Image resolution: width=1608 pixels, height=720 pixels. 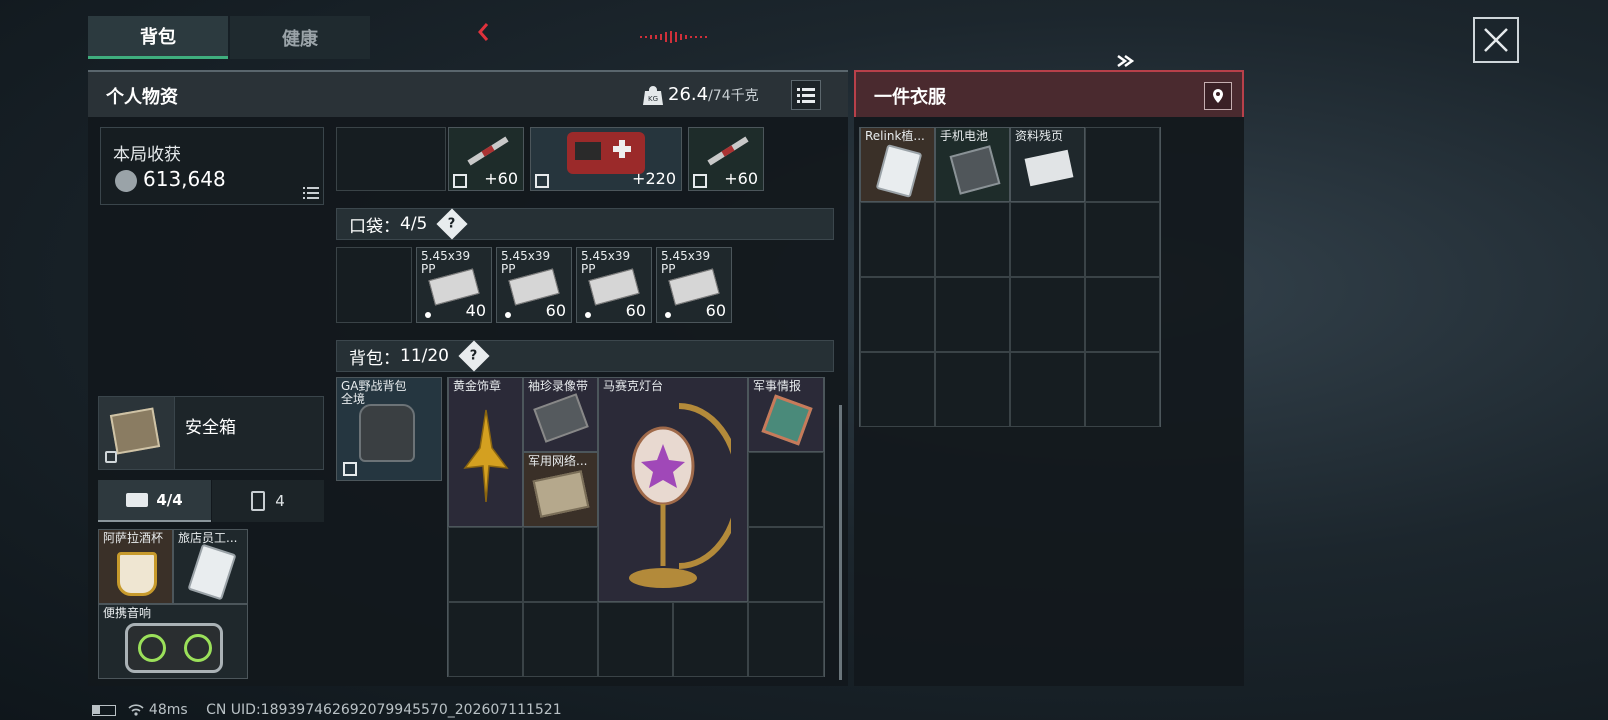 What do you see at coordinates (477, 386) in the screenshot?
I see `gold-badge-label: 黄金饰章` at bounding box center [477, 386].